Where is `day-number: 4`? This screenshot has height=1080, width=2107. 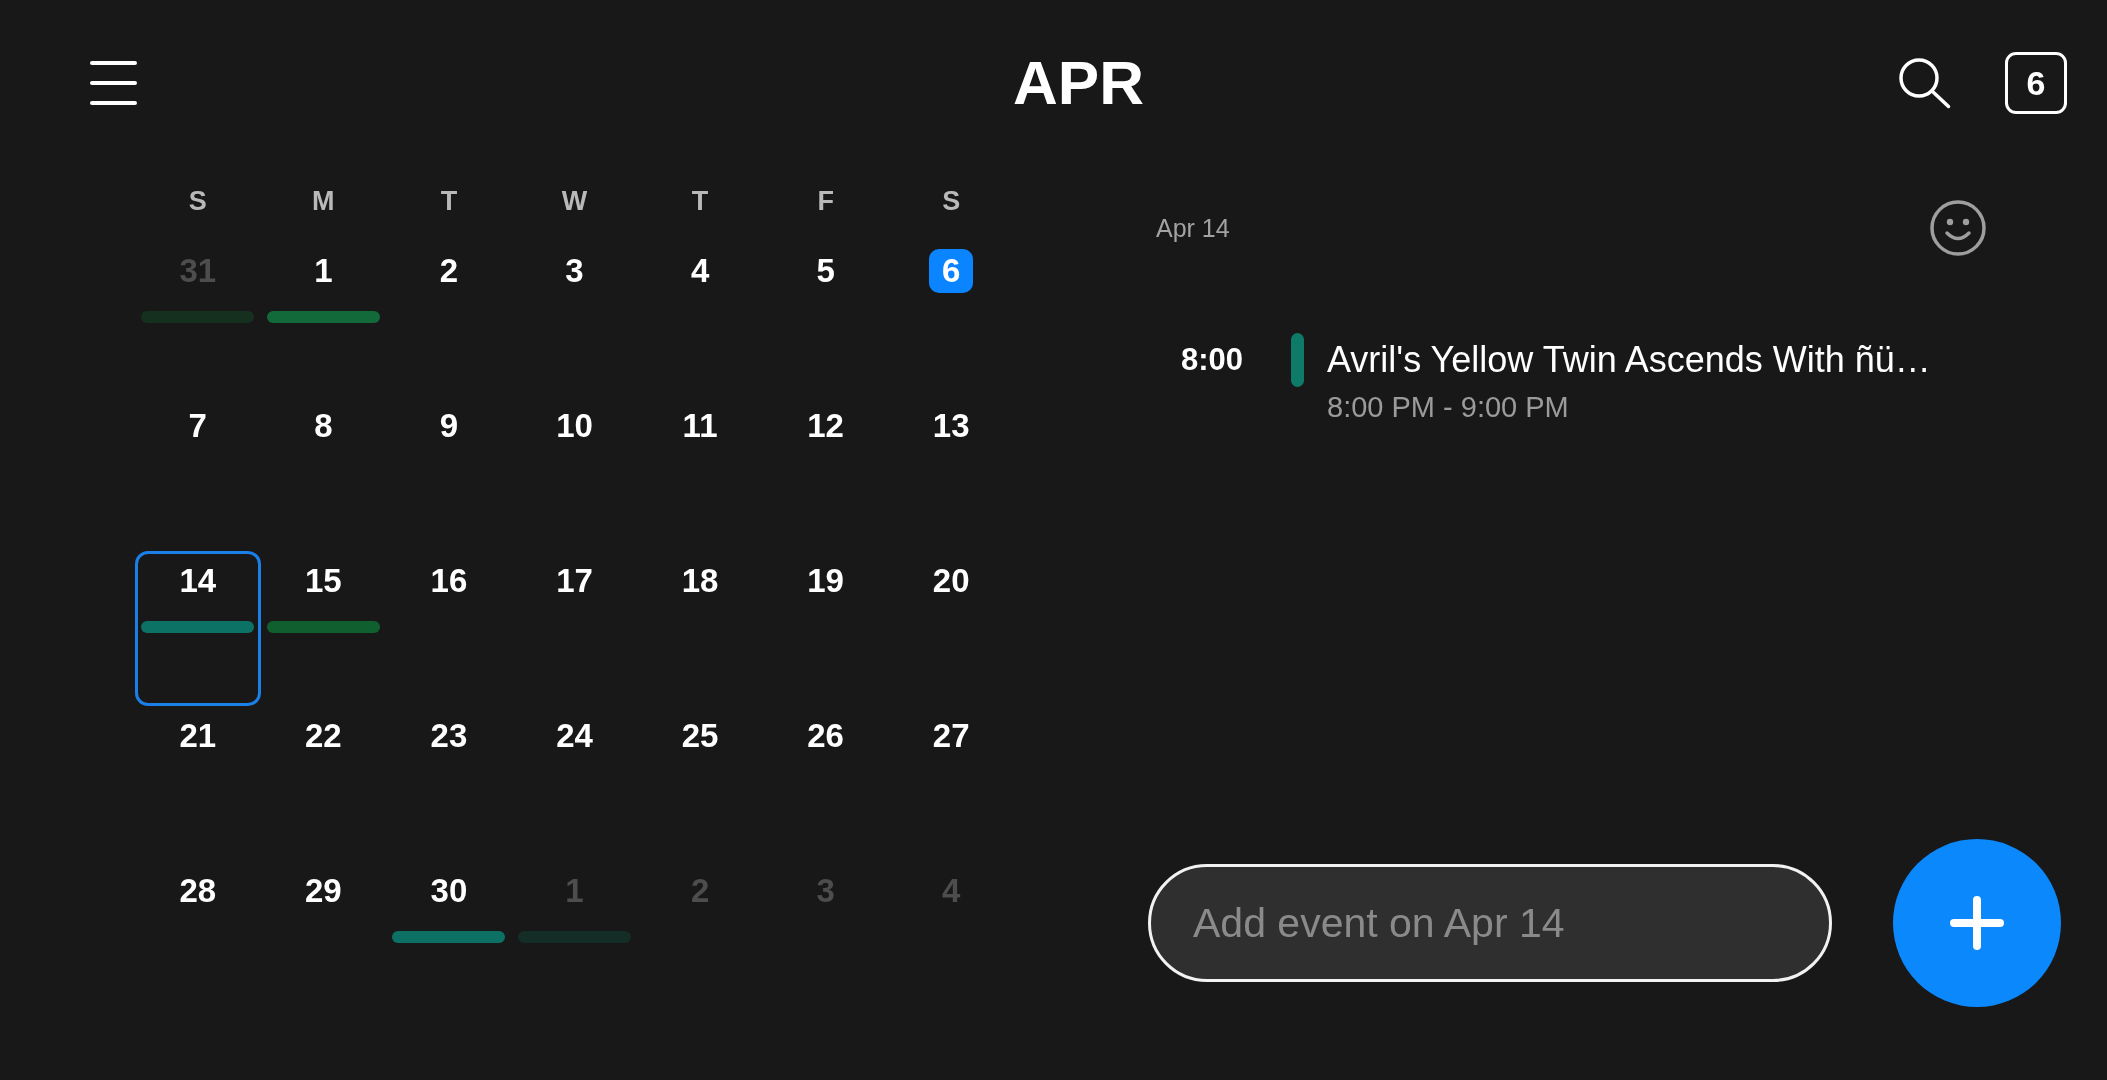
day-number: 4 is located at coordinates (700, 271).